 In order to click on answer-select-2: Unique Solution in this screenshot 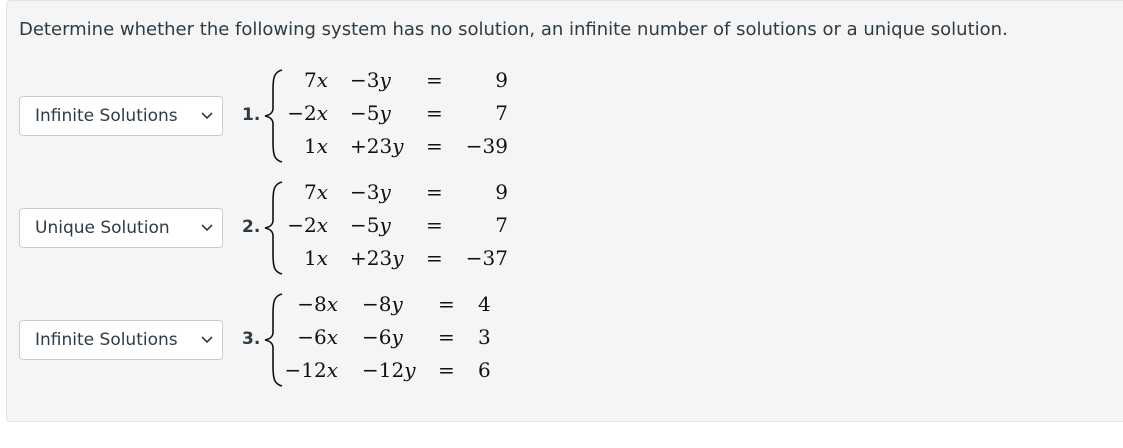, I will do `click(121, 228)`.